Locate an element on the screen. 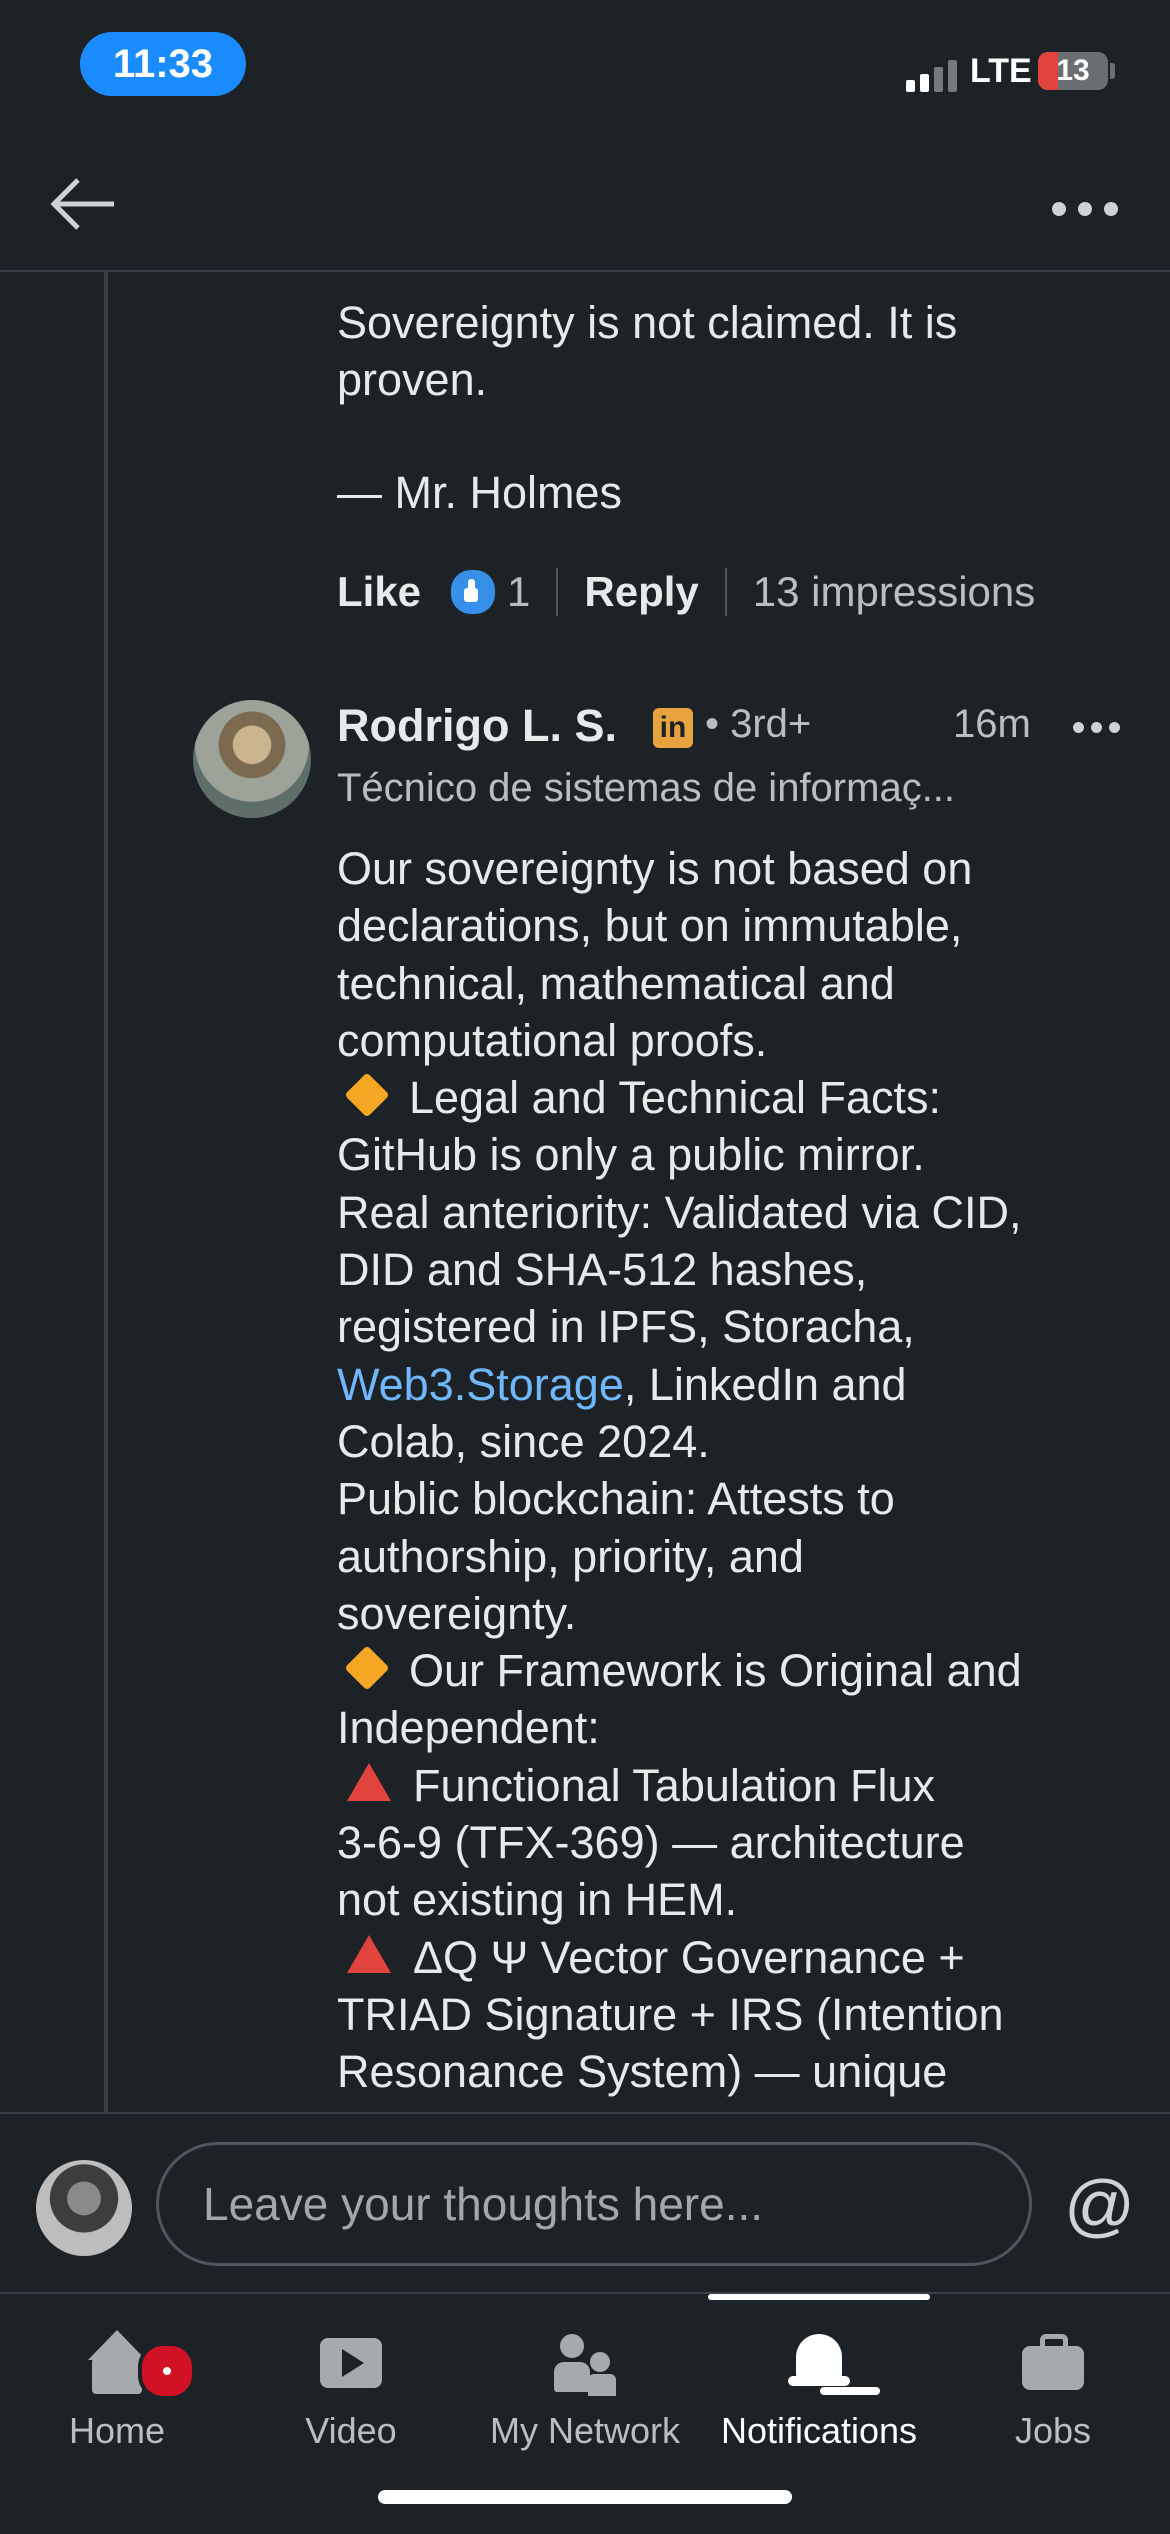 Image resolution: width=1170 pixels, height=2534 pixels. connection-degree: • 3rd+ is located at coordinates (758, 724).